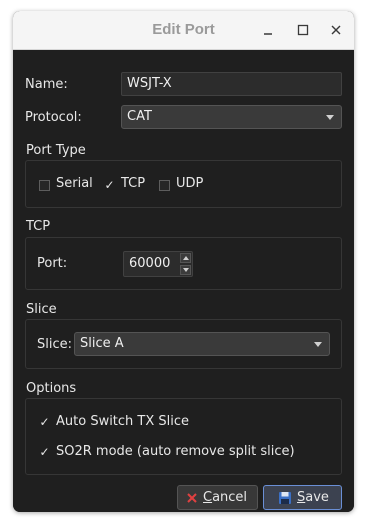 This screenshot has height=527, width=368. I want to click on protocol-selected-value: CAT, so click(139, 116).